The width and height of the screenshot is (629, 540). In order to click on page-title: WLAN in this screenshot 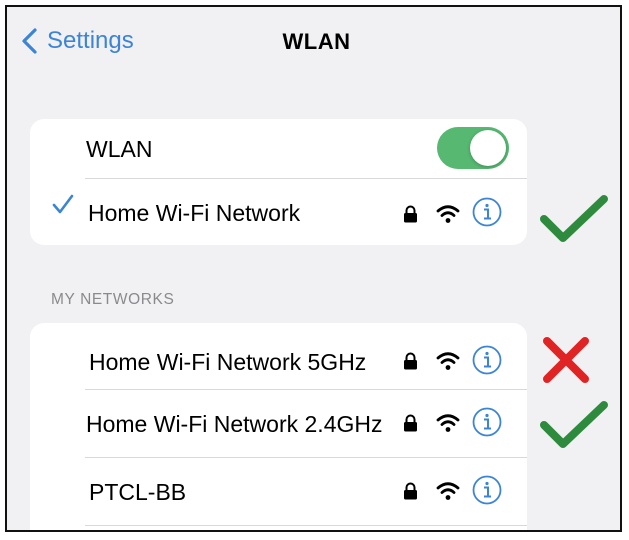, I will do `click(316, 41)`.